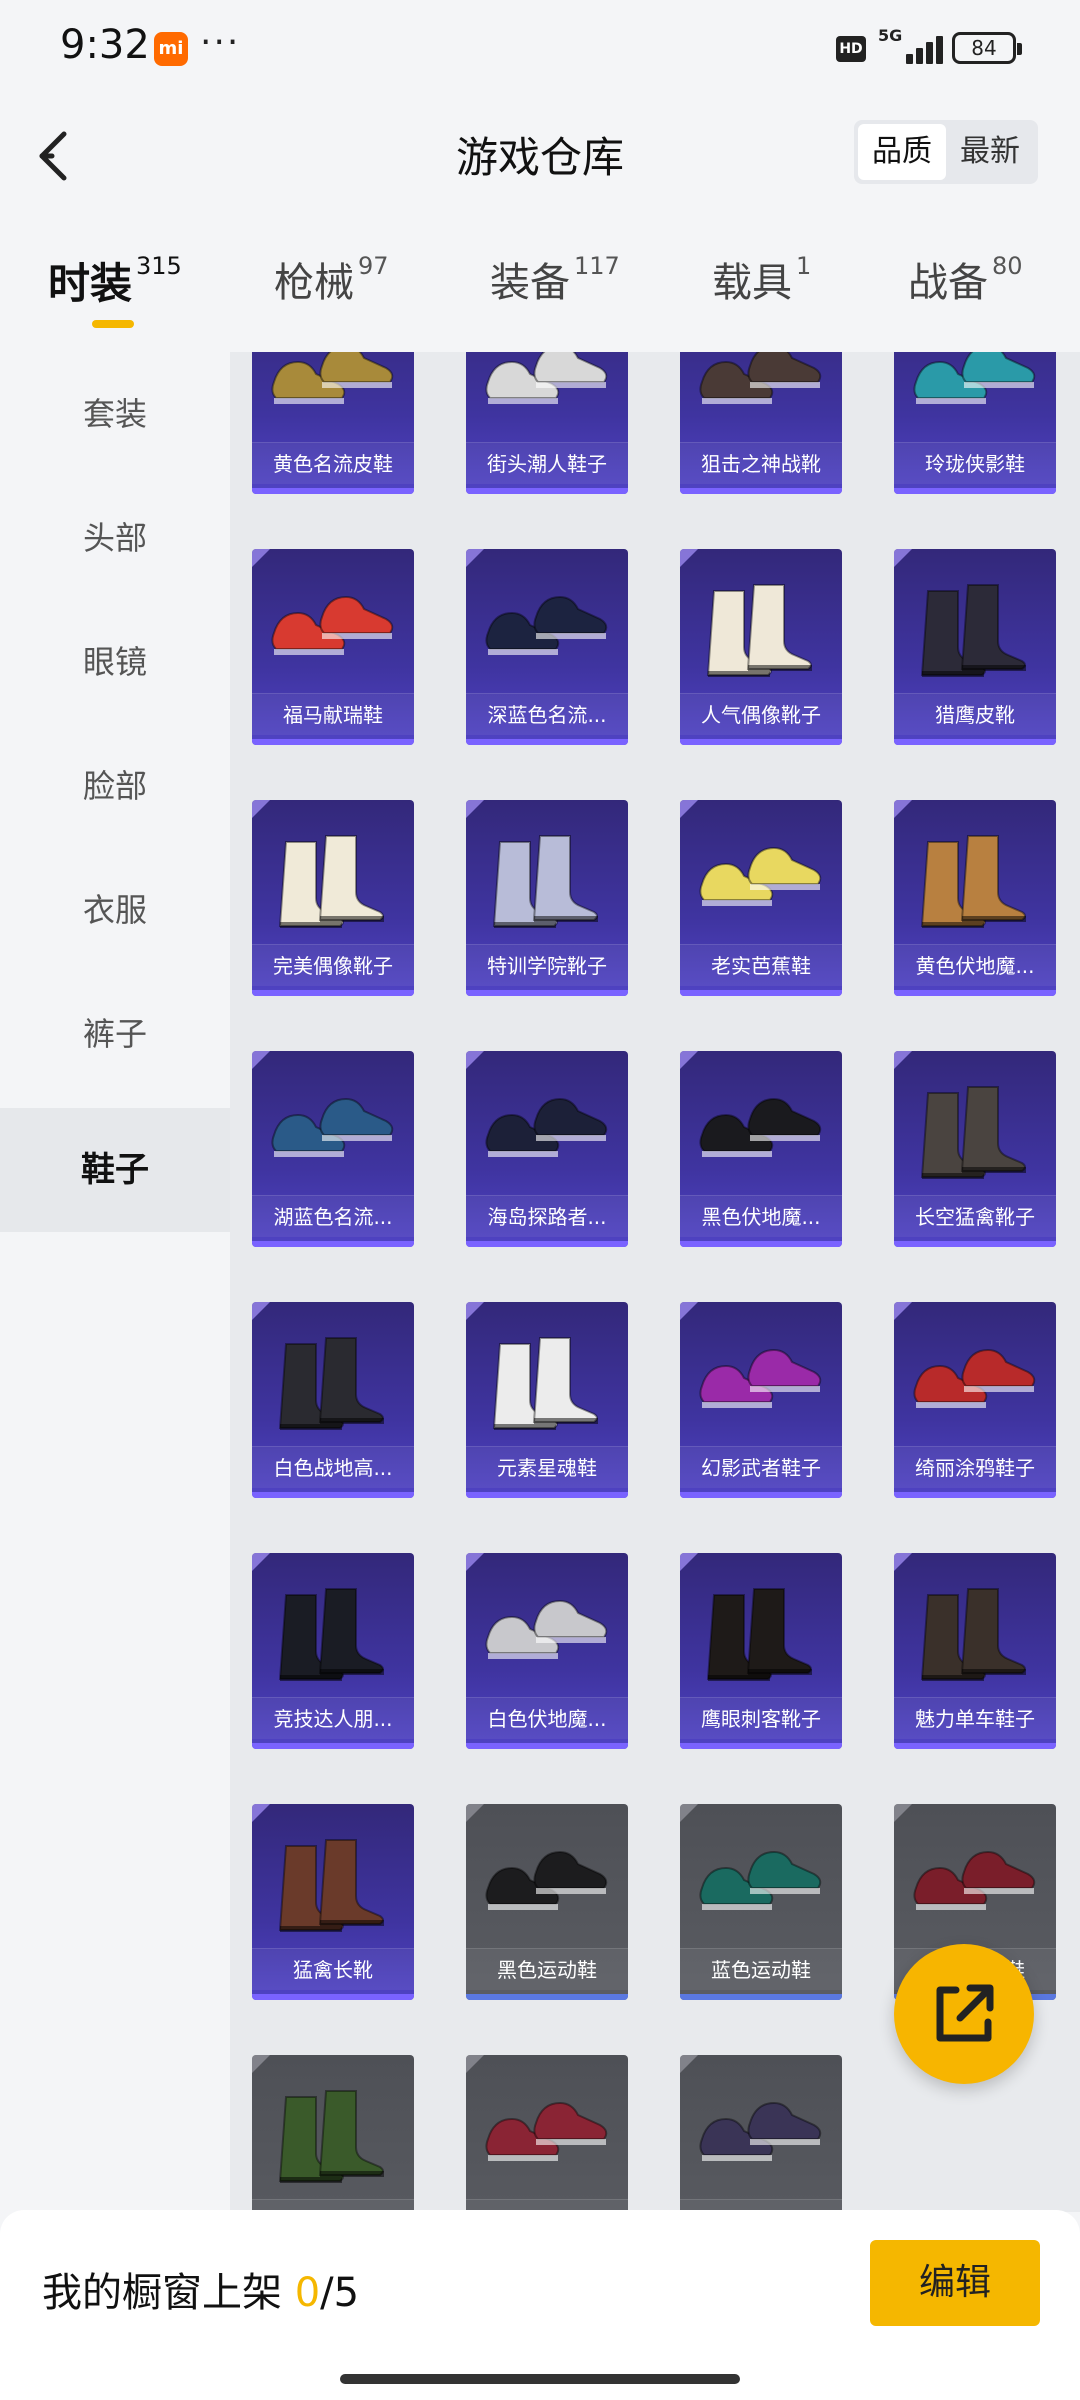 The height and width of the screenshot is (2400, 1080). I want to click on item-card: 蓝色运动鞋, so click(761, 1902).